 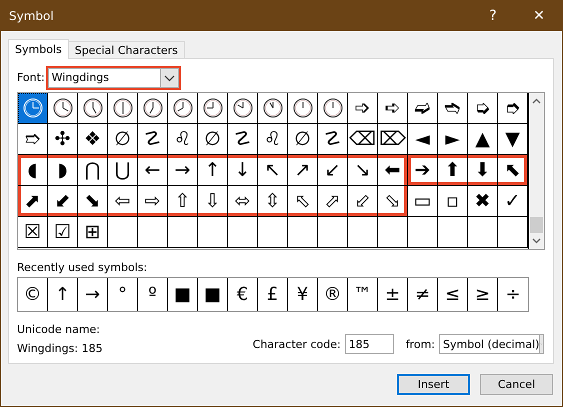 What do you see at coordinates (363, 201) in the screenshot?
I see `symbol-cell: ⬃` at bounding box center [363, 201].